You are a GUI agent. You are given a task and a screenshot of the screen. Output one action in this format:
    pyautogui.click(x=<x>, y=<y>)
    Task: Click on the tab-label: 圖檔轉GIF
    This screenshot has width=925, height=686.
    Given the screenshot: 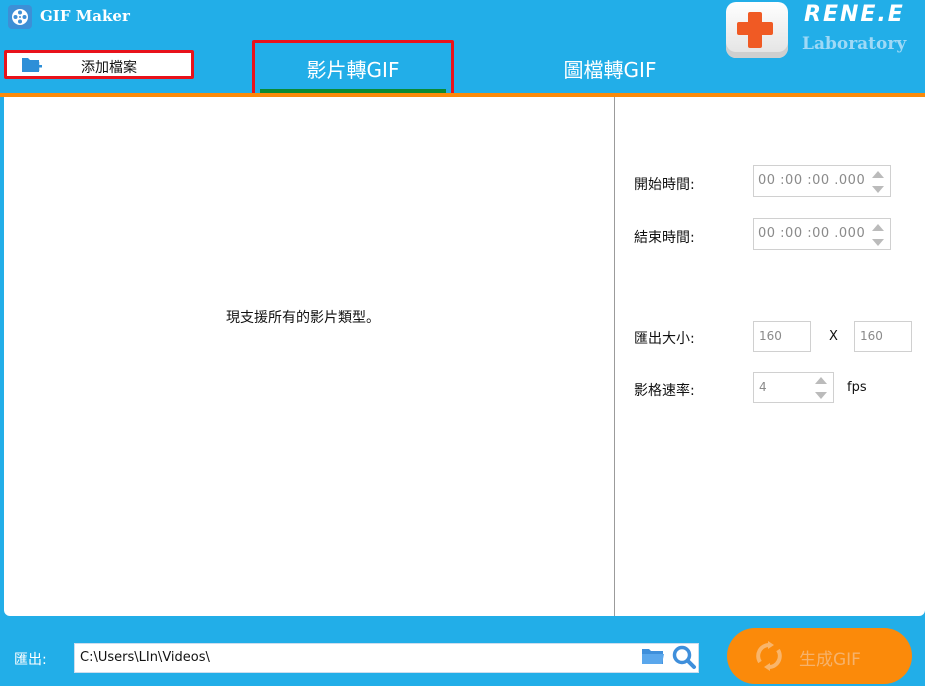 What is the action you would take?
    pyautogui.click(x=610, y=70)
    